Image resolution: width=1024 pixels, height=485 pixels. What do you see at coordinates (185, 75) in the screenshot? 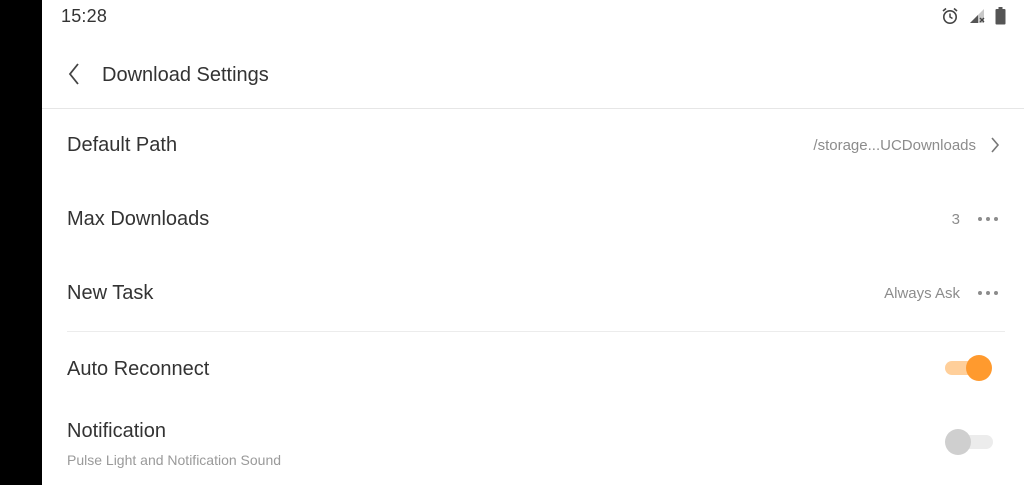
I see `page-title: Download Settings` at bounding box center [185, 75].